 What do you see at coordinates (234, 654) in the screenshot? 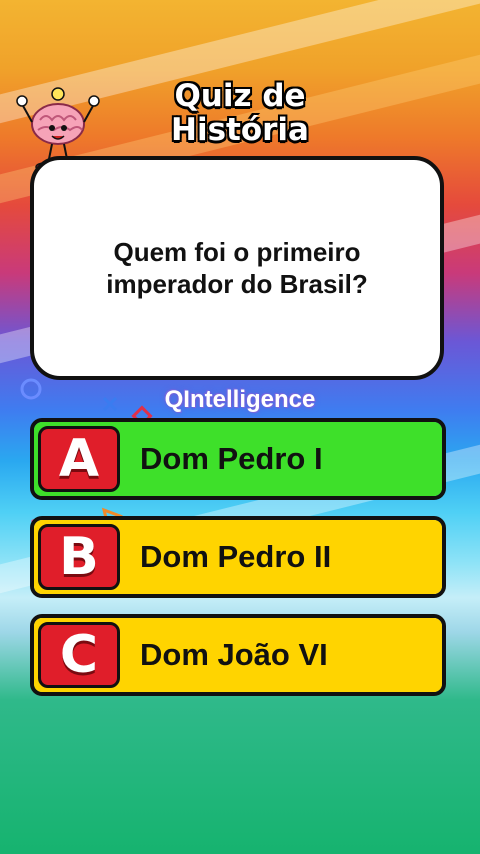
I see `answer-text: Dom João VI` at bounding box center [234, 654].